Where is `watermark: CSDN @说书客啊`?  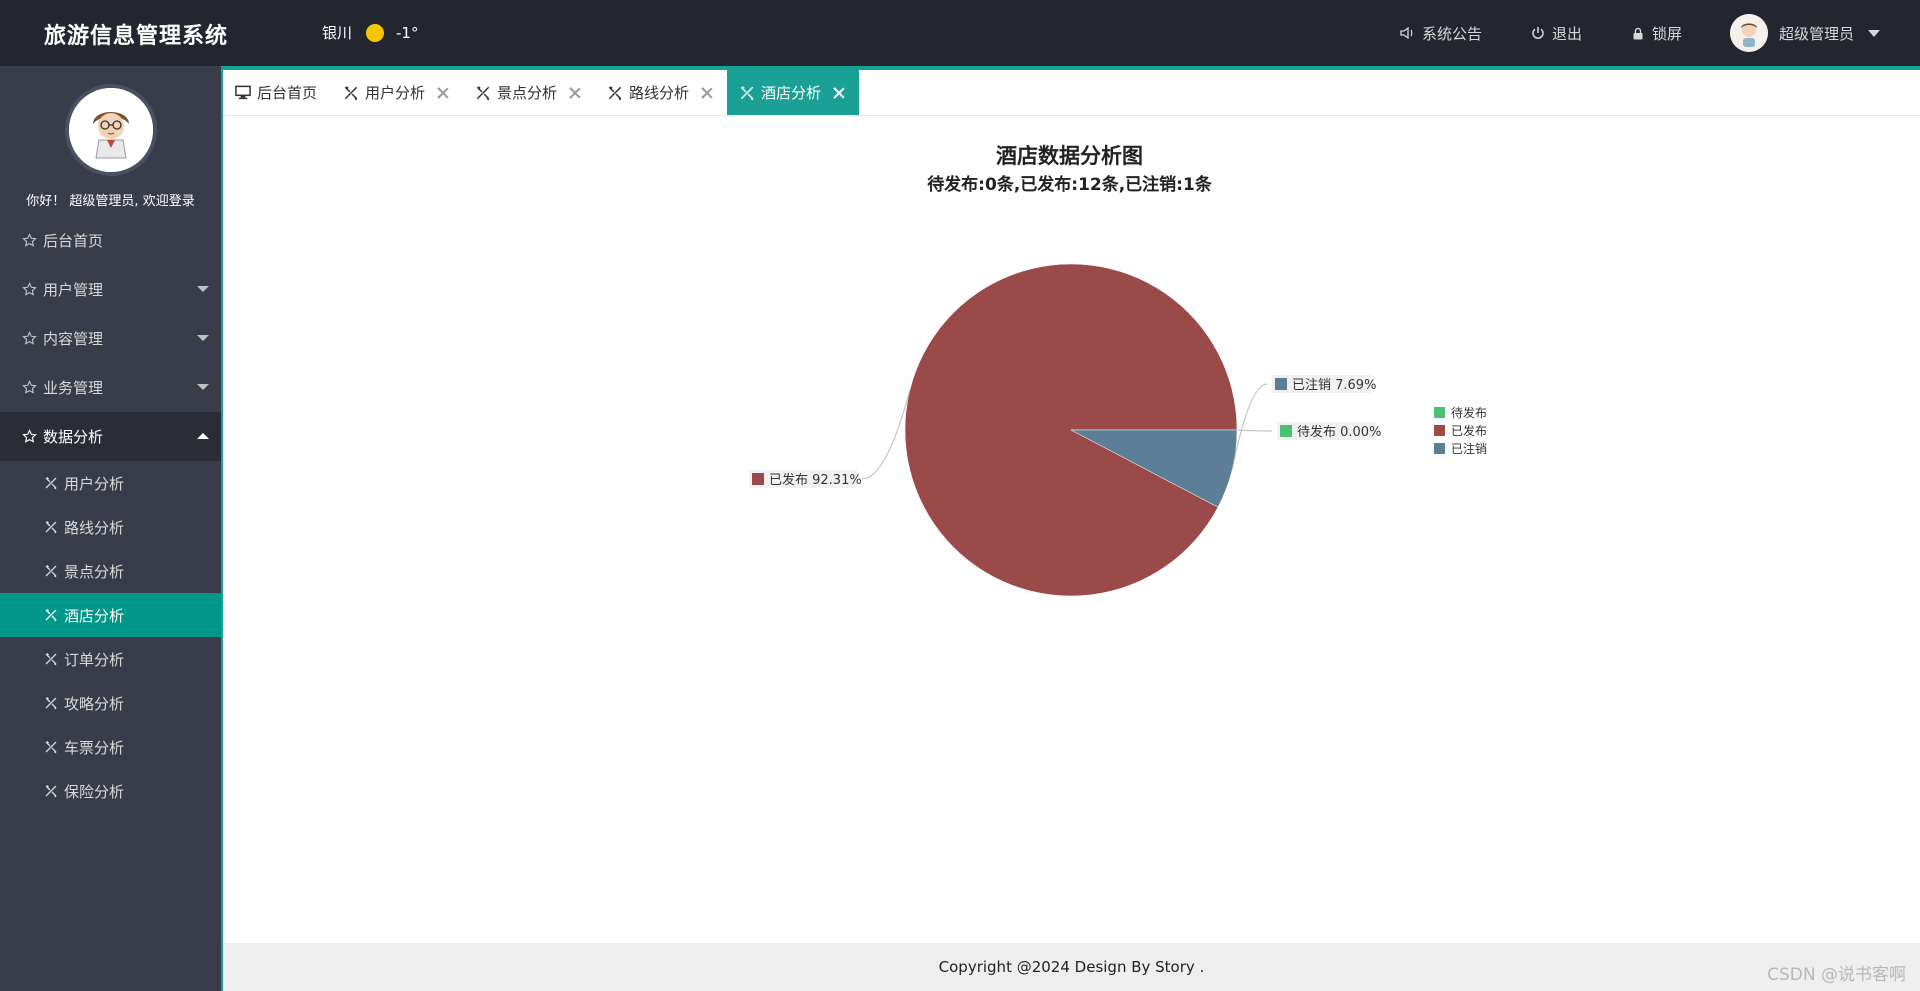
watermark: CSDN @说书客啊 is located at coordinates (1836, 975).